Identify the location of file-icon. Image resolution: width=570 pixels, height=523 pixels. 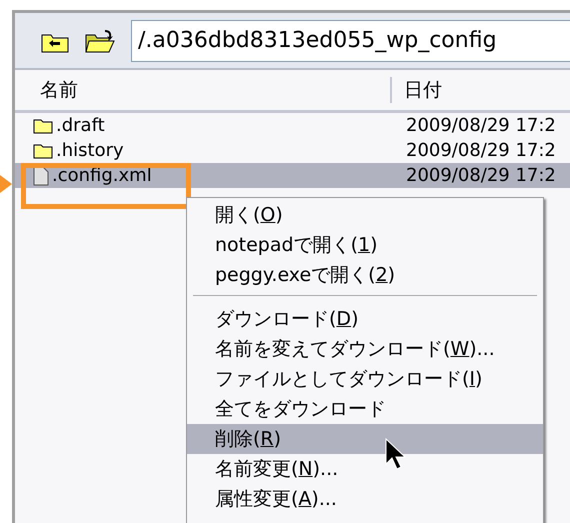
(41, 176).